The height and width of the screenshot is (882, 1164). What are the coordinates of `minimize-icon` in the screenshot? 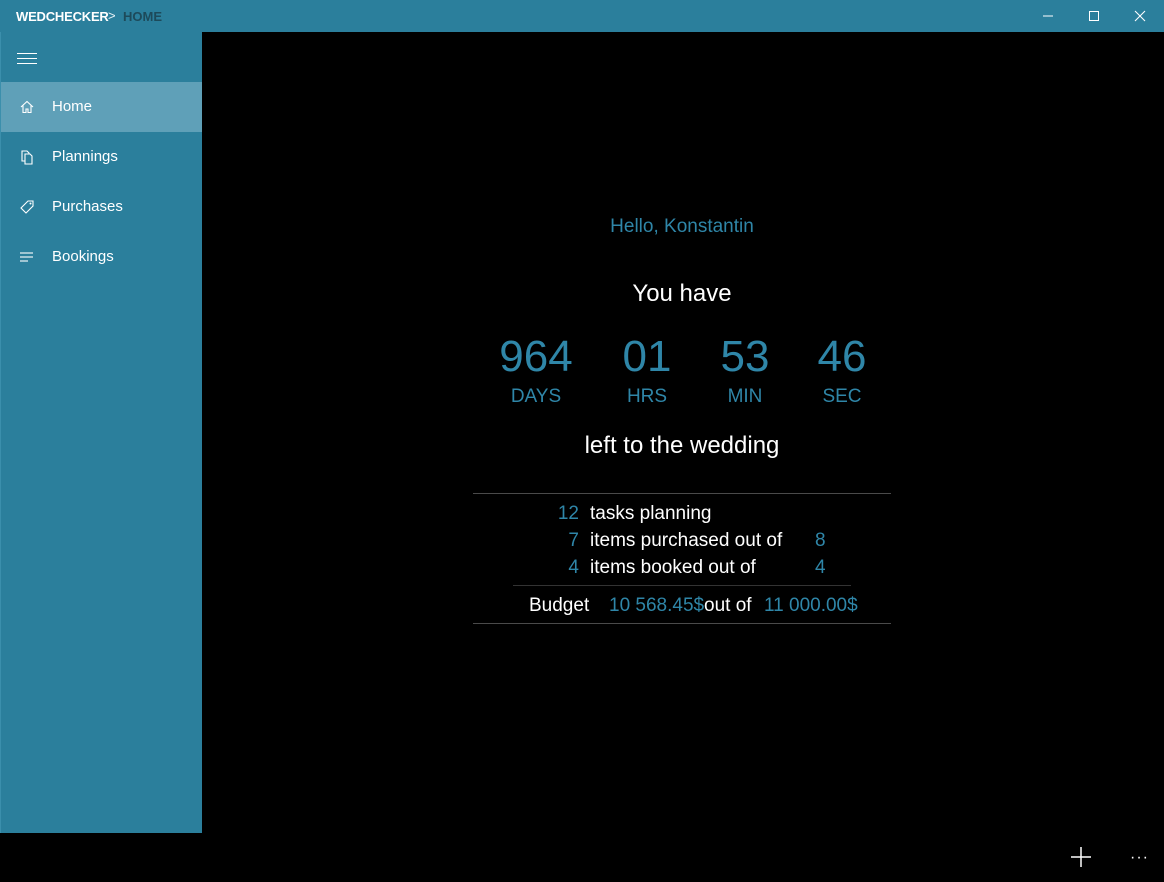 It's located at (1048, 16).